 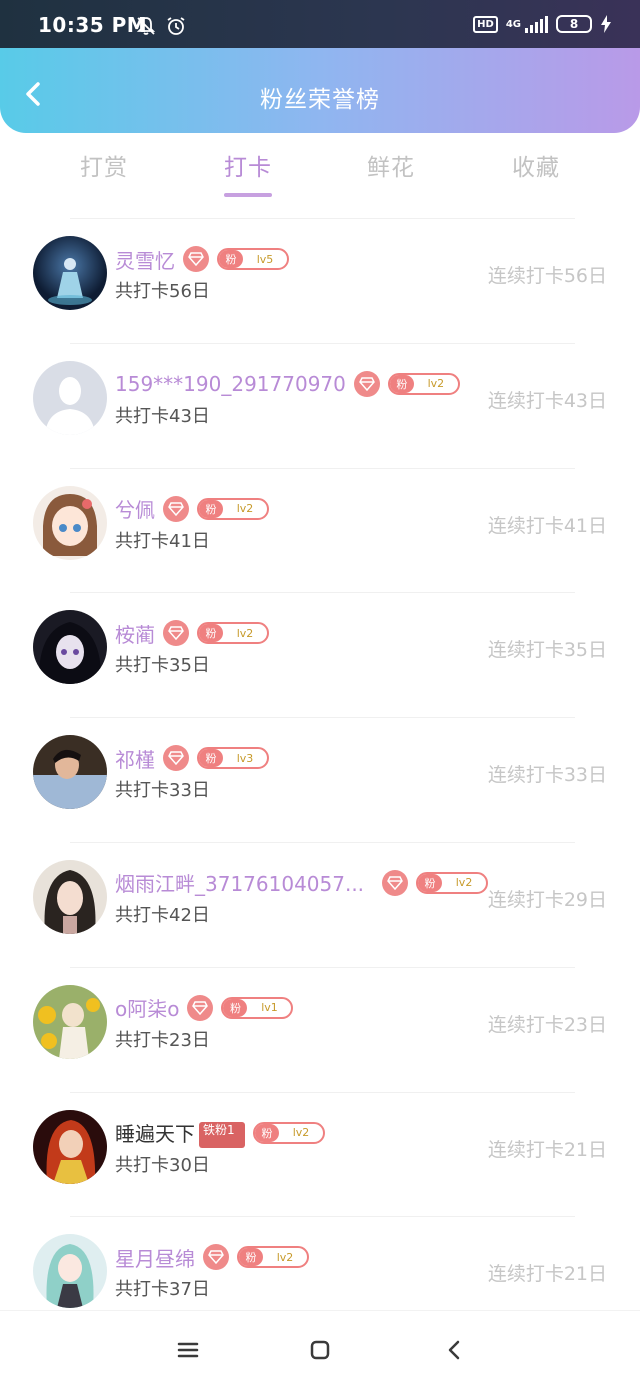 I want to click on streak-days: 连续打卡56日, so click(x=547, y=276).